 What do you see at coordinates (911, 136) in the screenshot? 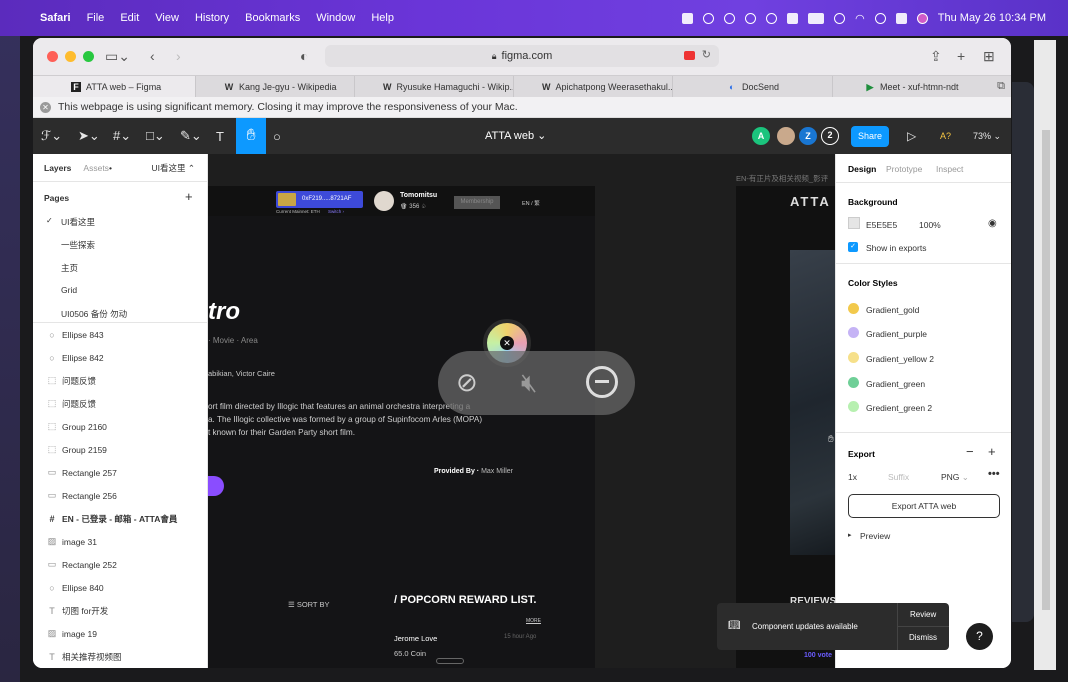
I see `present-icon: ▷` at bounding box center [911, 136].